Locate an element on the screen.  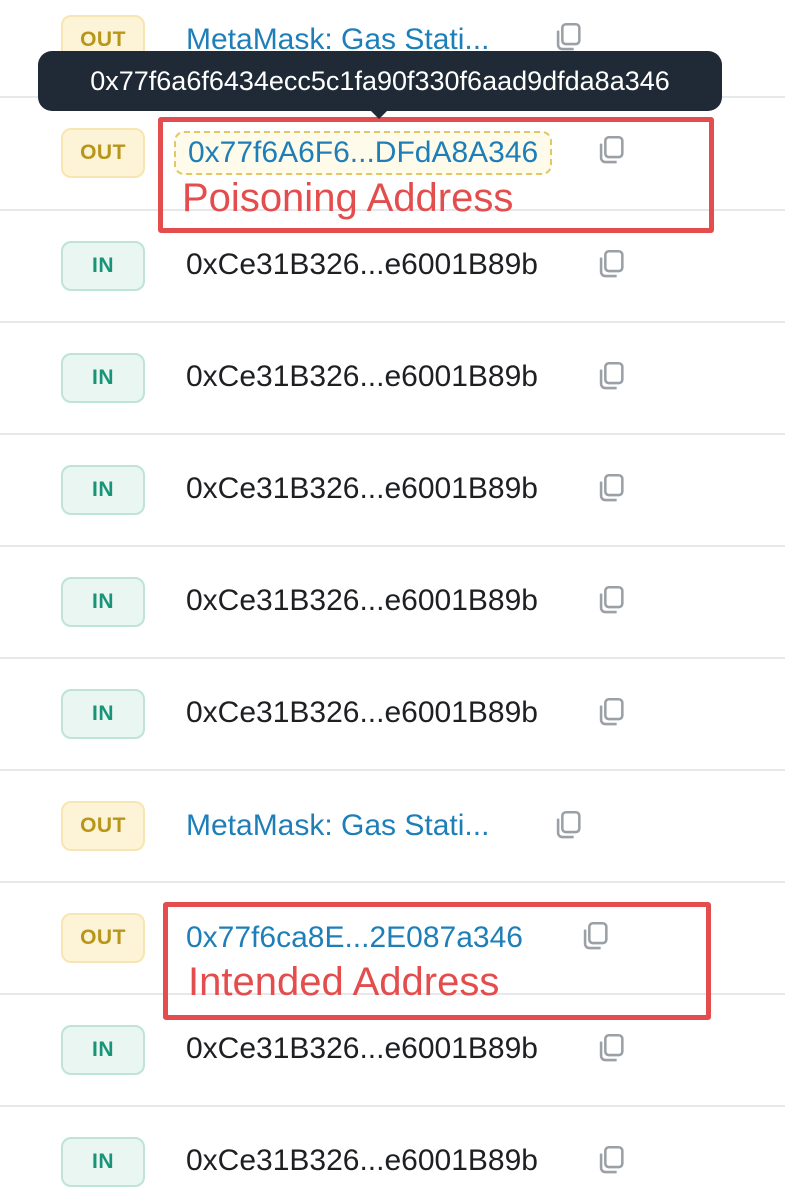
poisoning-address-label: Poisoning Address is located at coordinates (348, 198).